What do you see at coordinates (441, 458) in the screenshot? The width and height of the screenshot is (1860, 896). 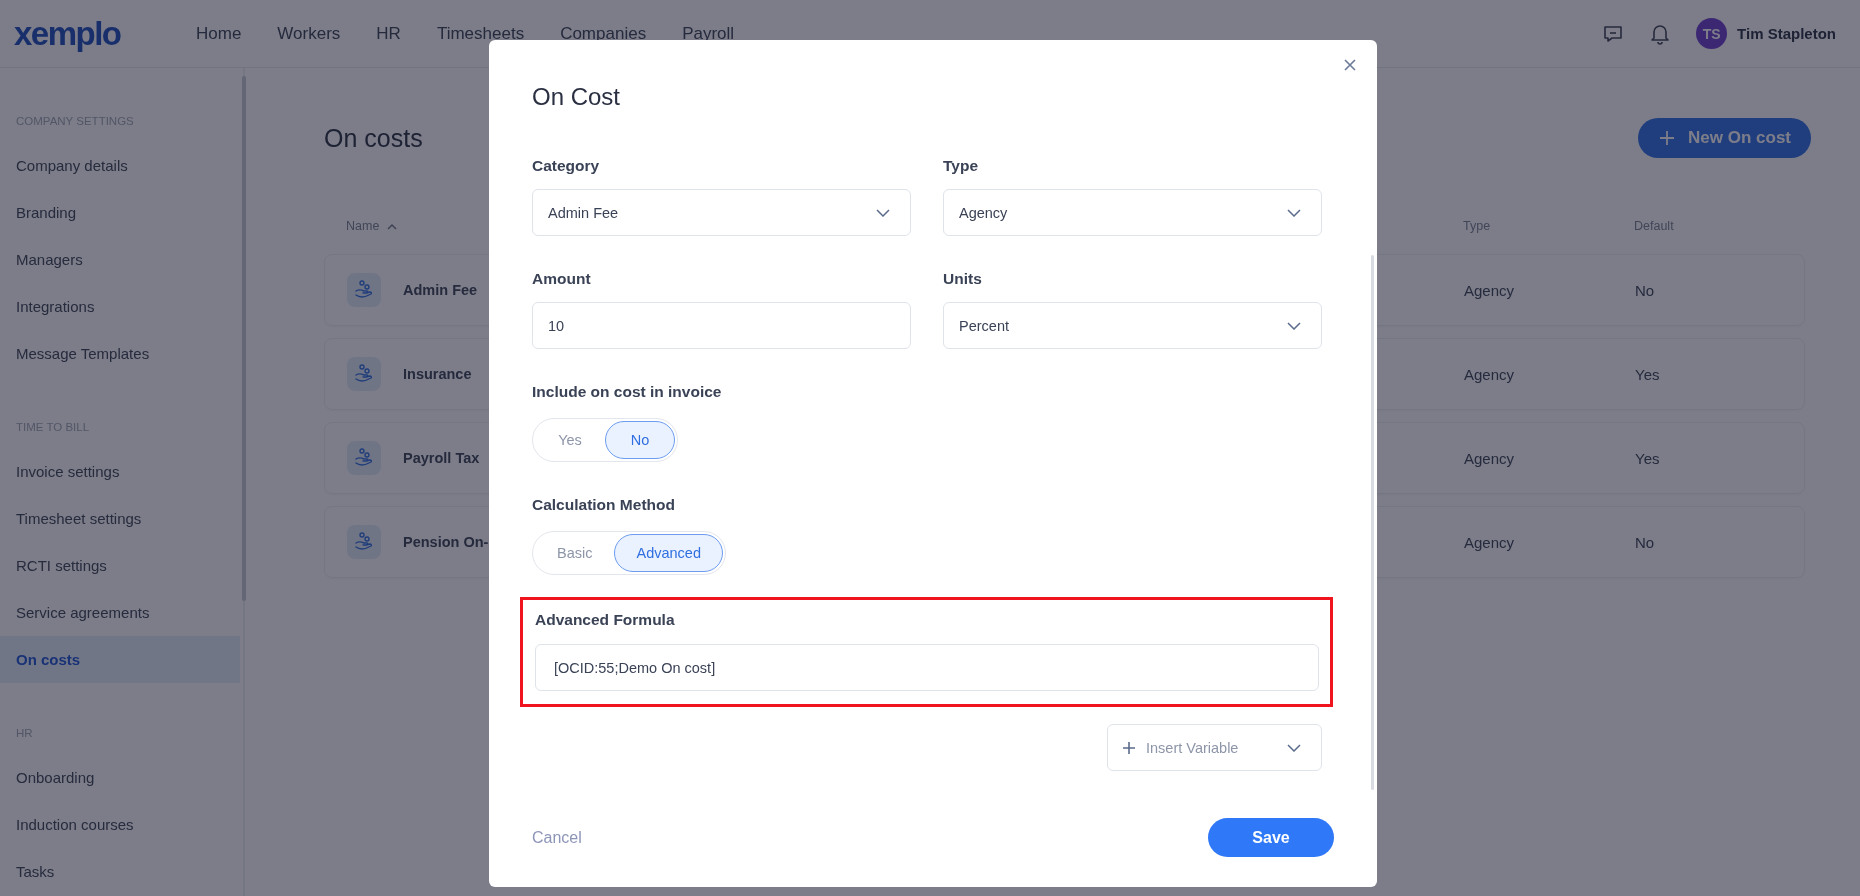 I see `table-cell: Payroll Tax` at bounding box center [441, 458].